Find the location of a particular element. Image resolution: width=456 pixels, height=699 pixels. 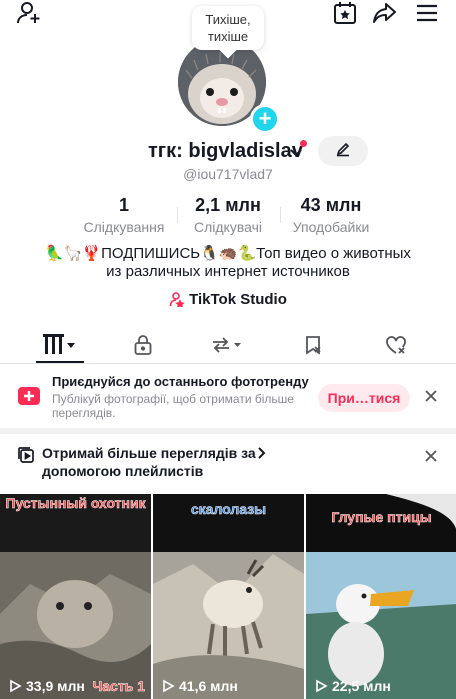

profile-tabs is located at coordinates (228, 345).